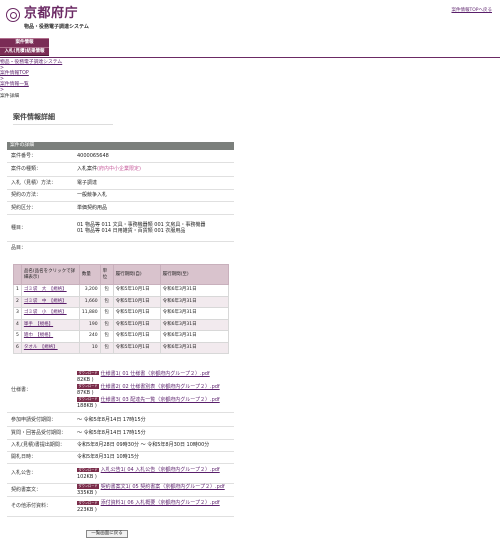  I want to click on contract-draft-link: 契約書案文1( 05 契約書案（京都府内グループ２）.pdf, so click(163, 487).